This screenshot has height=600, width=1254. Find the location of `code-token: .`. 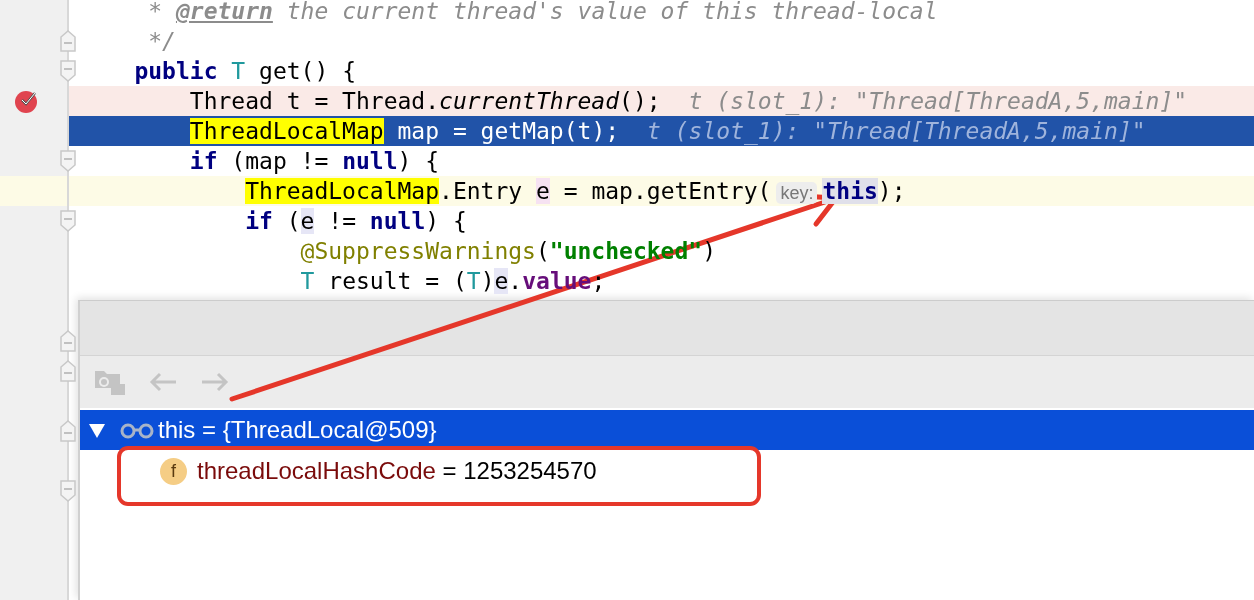

code-token: . is located at coordinates (515, 281).